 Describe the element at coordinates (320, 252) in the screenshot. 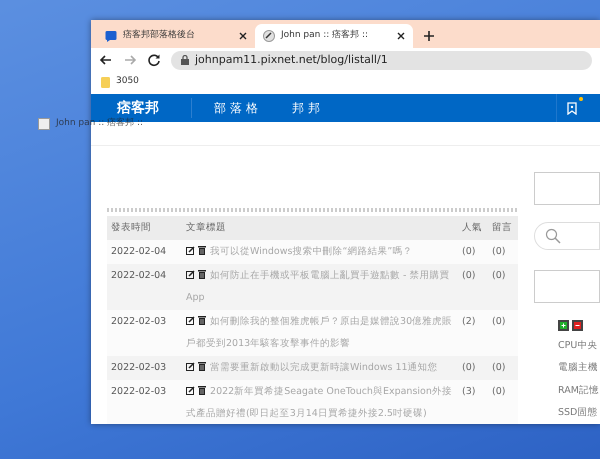

I see `post-title-link: 我可以從Windows搜索中刪除“網路結果”嗎？` at that location.